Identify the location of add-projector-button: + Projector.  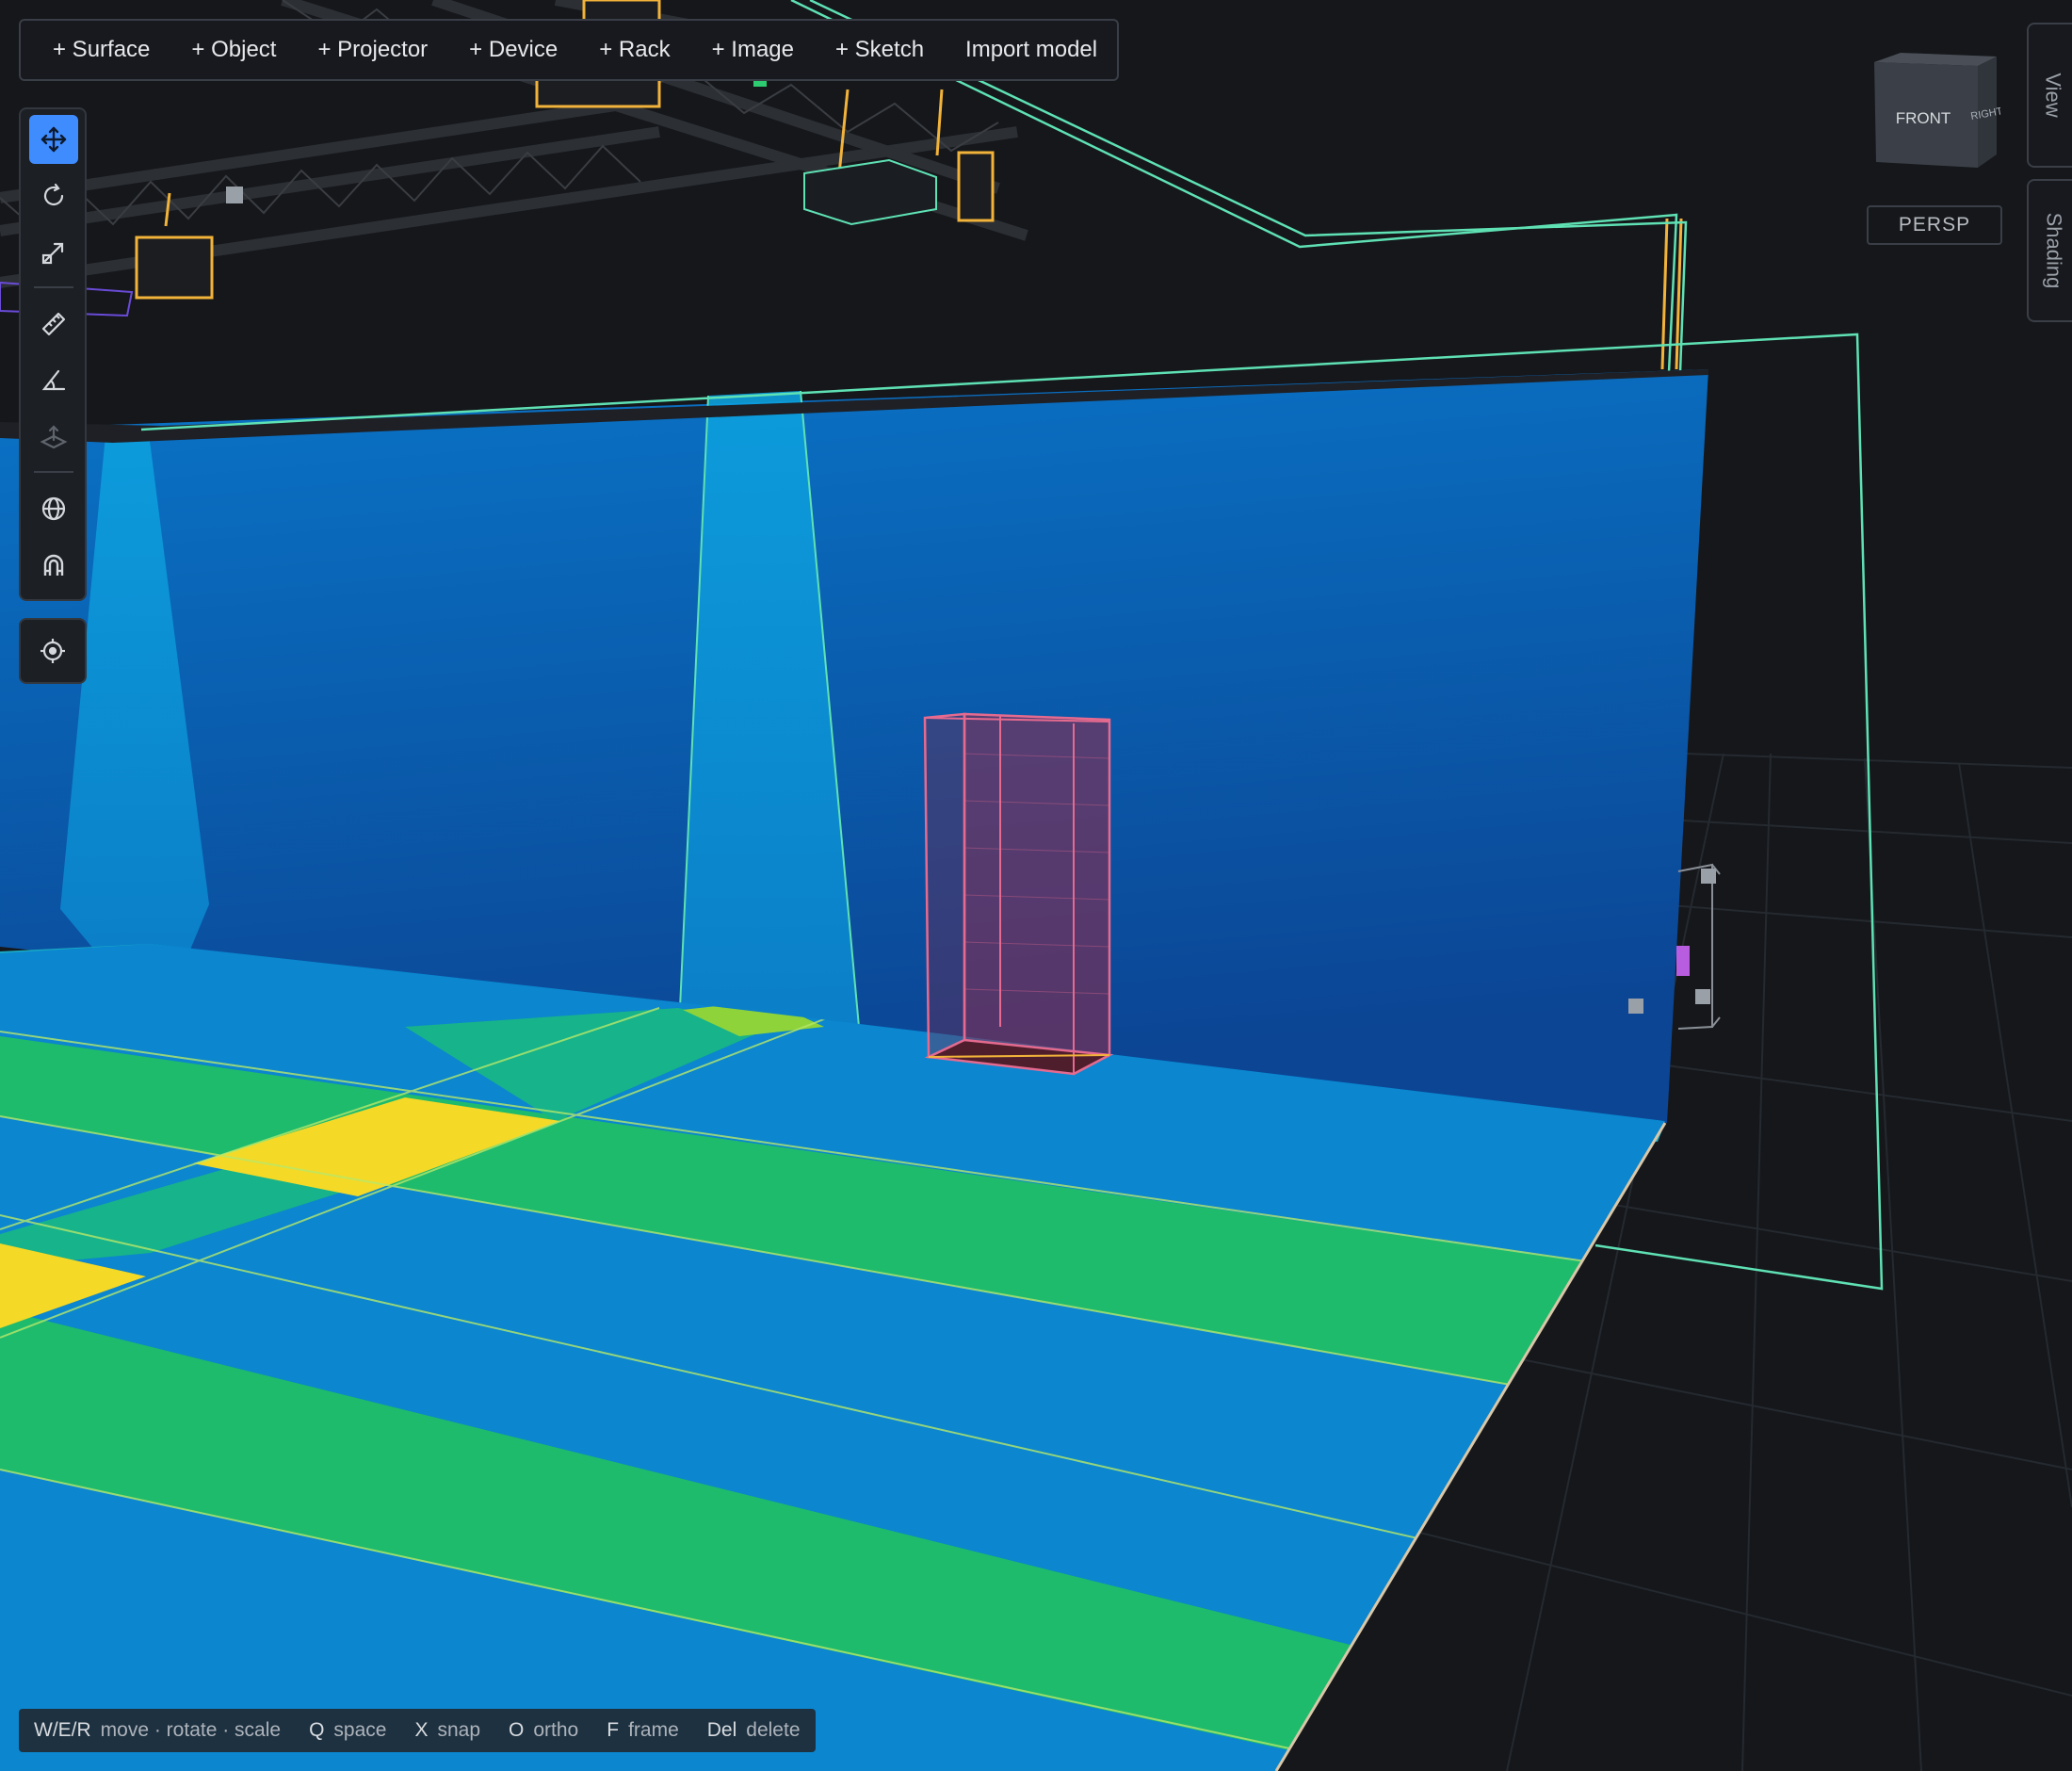
(373, 50).